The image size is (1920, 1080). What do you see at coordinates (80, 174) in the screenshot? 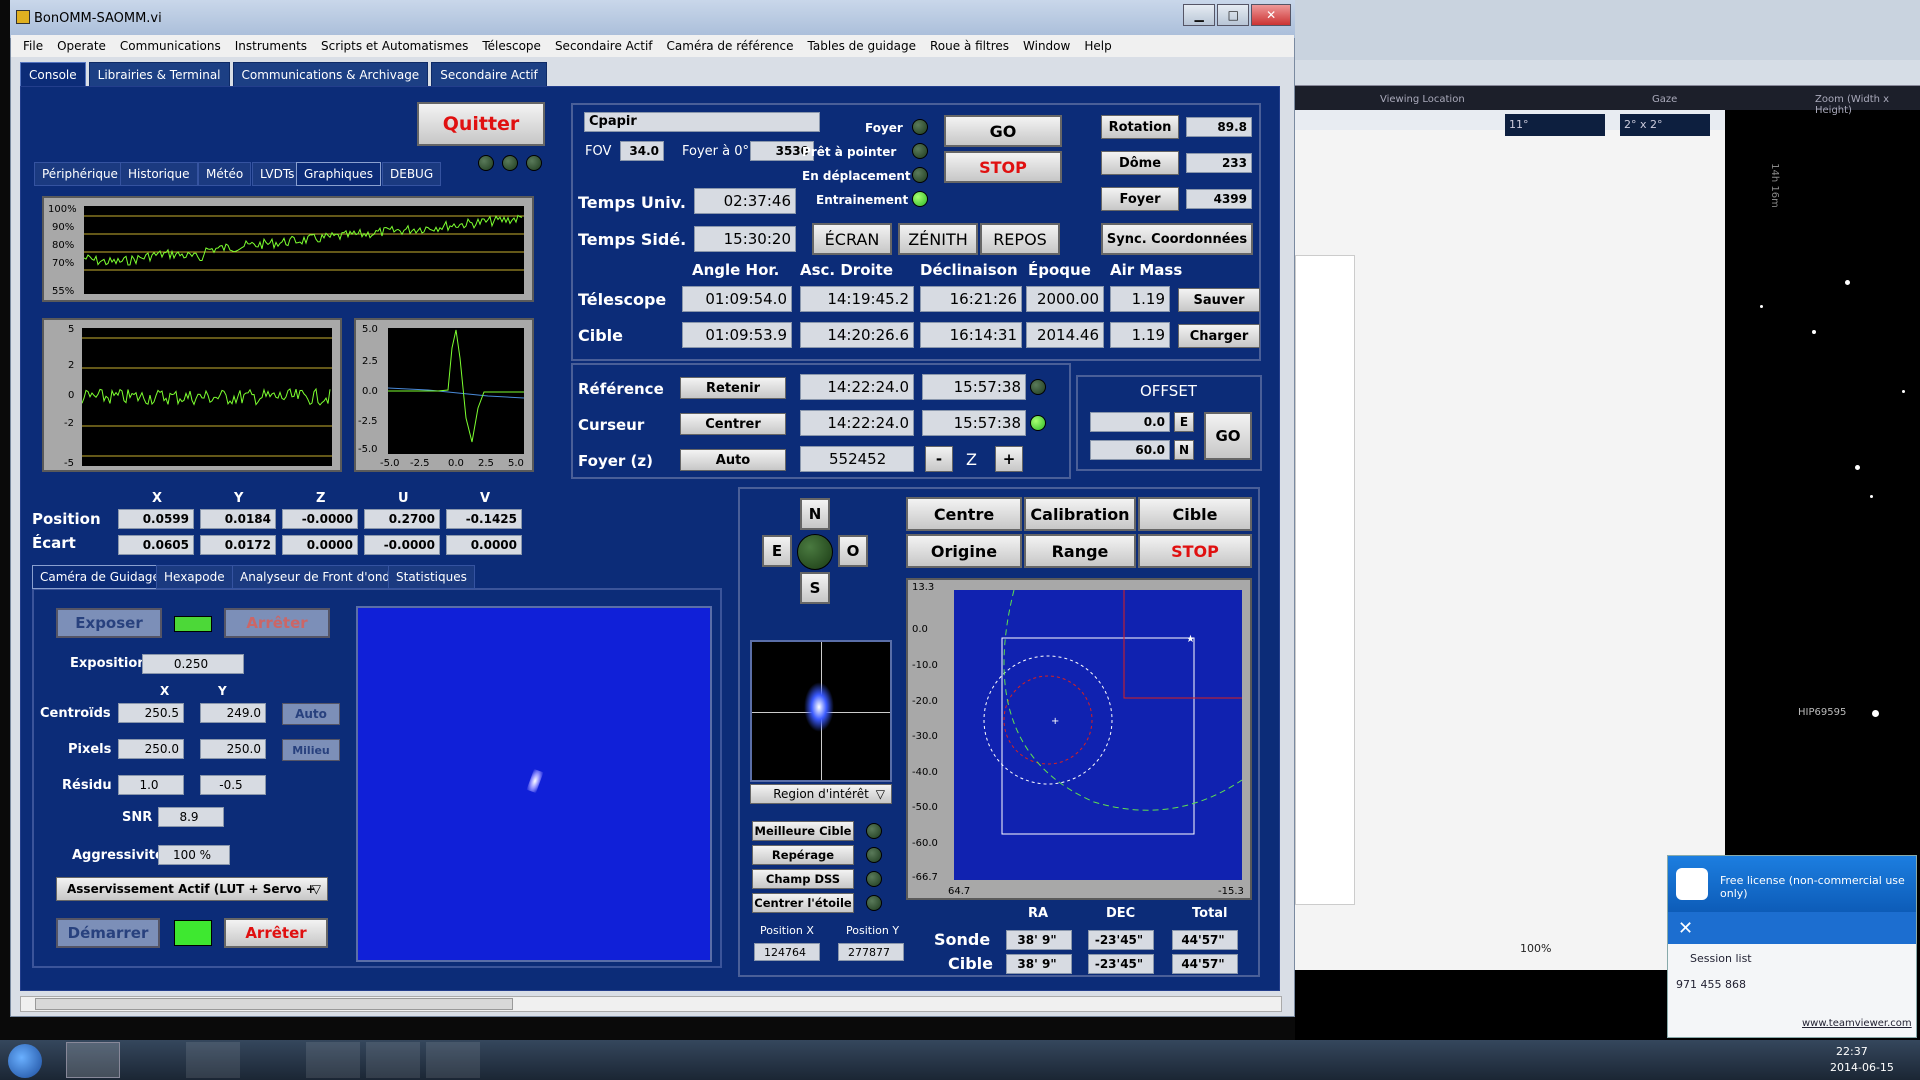
I see `subtab-p-riph-rique: Périphérique` at bounding box center [80, 174].